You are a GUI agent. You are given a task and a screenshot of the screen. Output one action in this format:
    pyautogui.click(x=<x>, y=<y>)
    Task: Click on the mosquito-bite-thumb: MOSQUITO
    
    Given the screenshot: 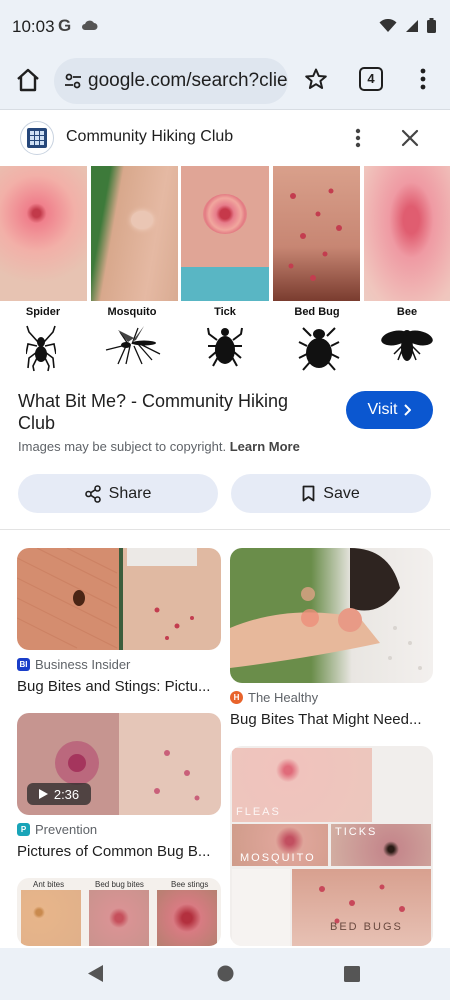 What is the action you would take?
    pyautogui.click(x=280, y=845)
    